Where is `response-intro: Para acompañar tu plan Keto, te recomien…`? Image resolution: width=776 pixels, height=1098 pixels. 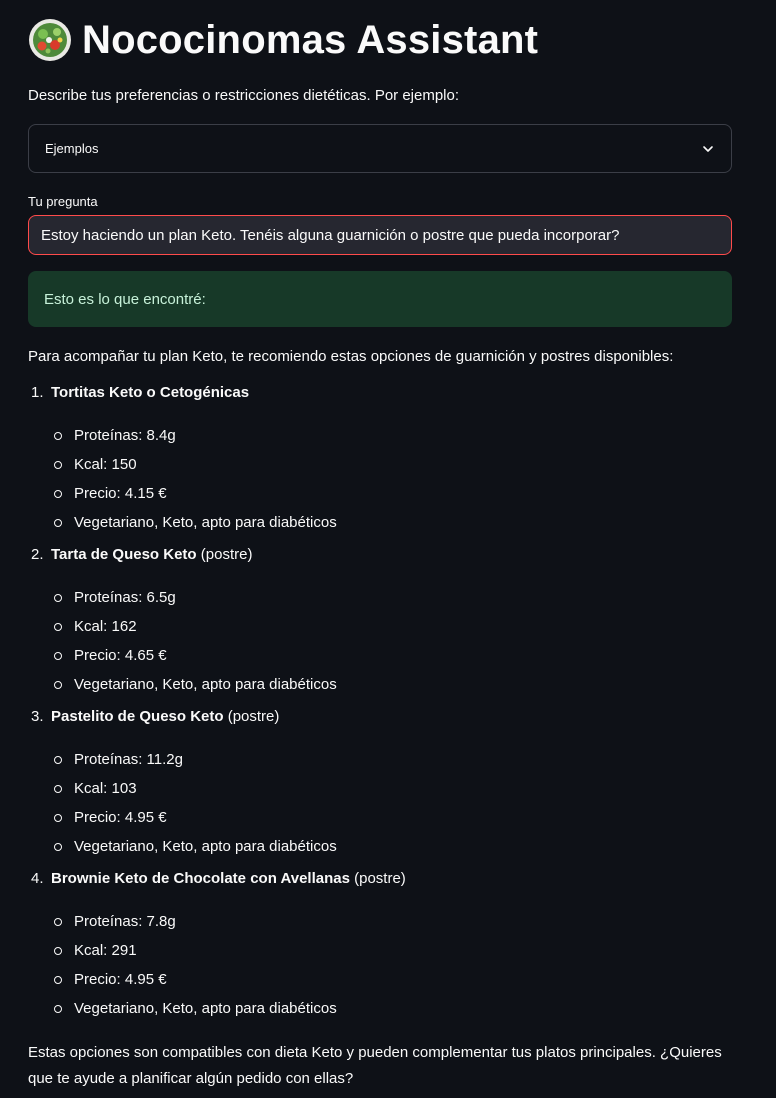
response-intro: Para acompañar tu plan Keto, te recomien… is located at coordinates (351, 356).